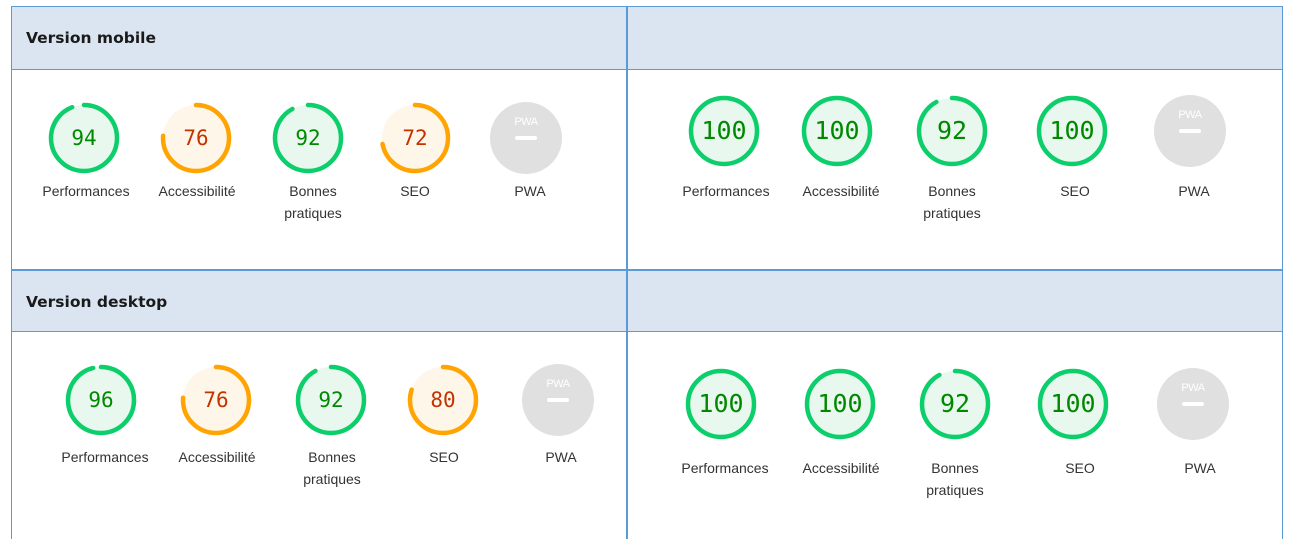  What do you see at coordinates (647, 6) in the screenshot?
I see `table-border-top` at bounding box center [647, 6].